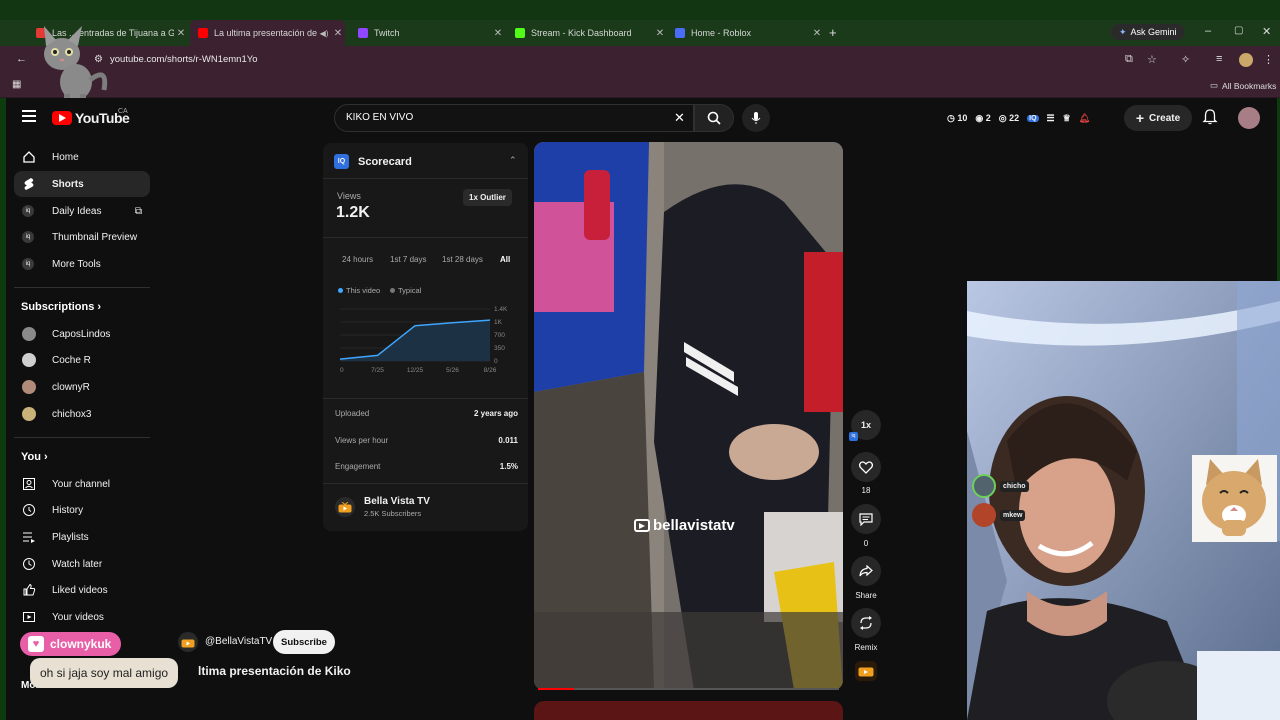 Image resolution: width=1280 pixels, height=720 pixels. Describe the element at coordinates (866, 671) in the screenshot. I see `channel-thumbnail-icon` at that location.